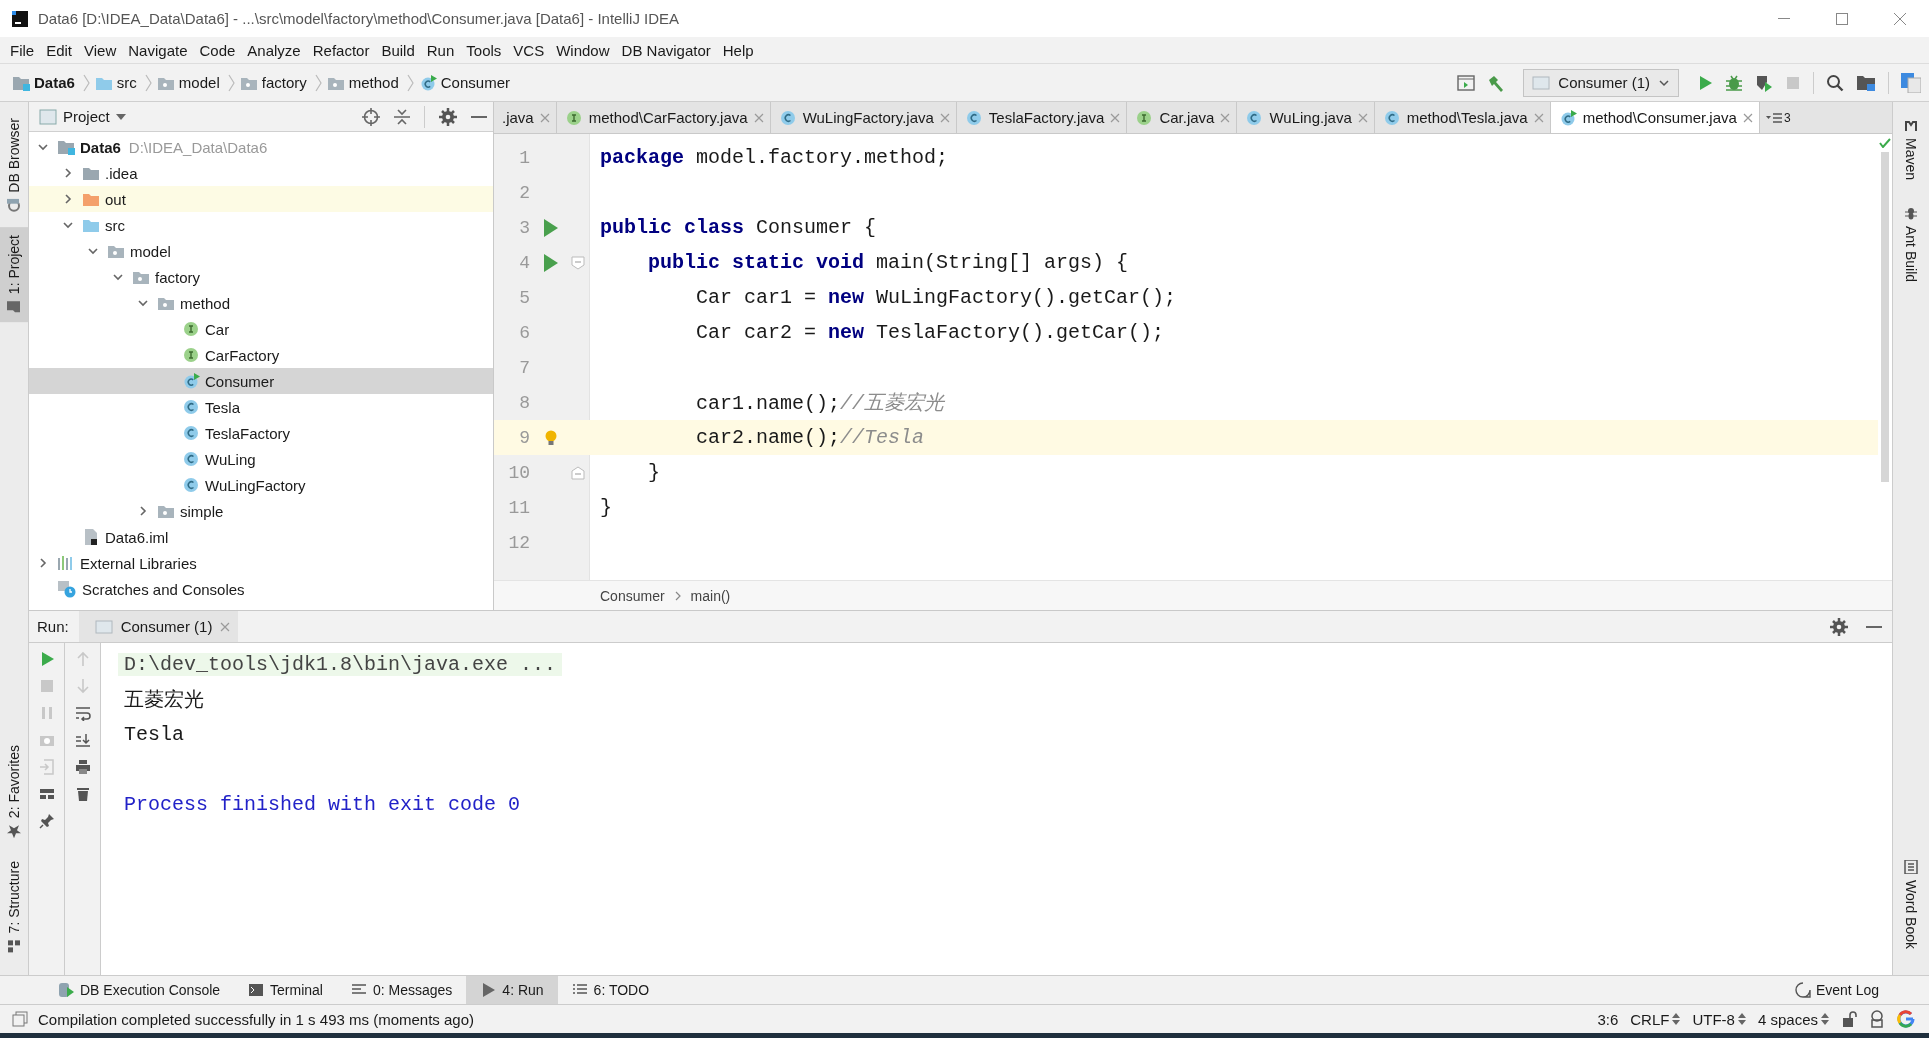  I want to click on editor-tab: WuLing.java, so click(1306, 117).